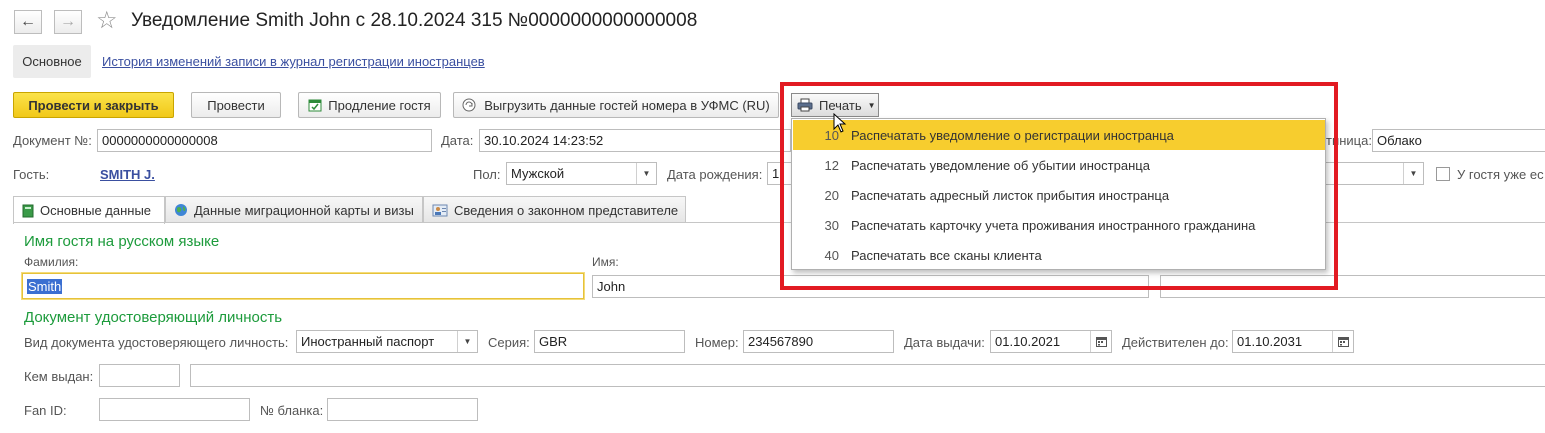 This screenshot has width=1545, height=433. What do you see at coordinates (1028, 341) in the screenshot?
I see `issue-date-value: 01.10.2021` at bounding box center [1028, 341].